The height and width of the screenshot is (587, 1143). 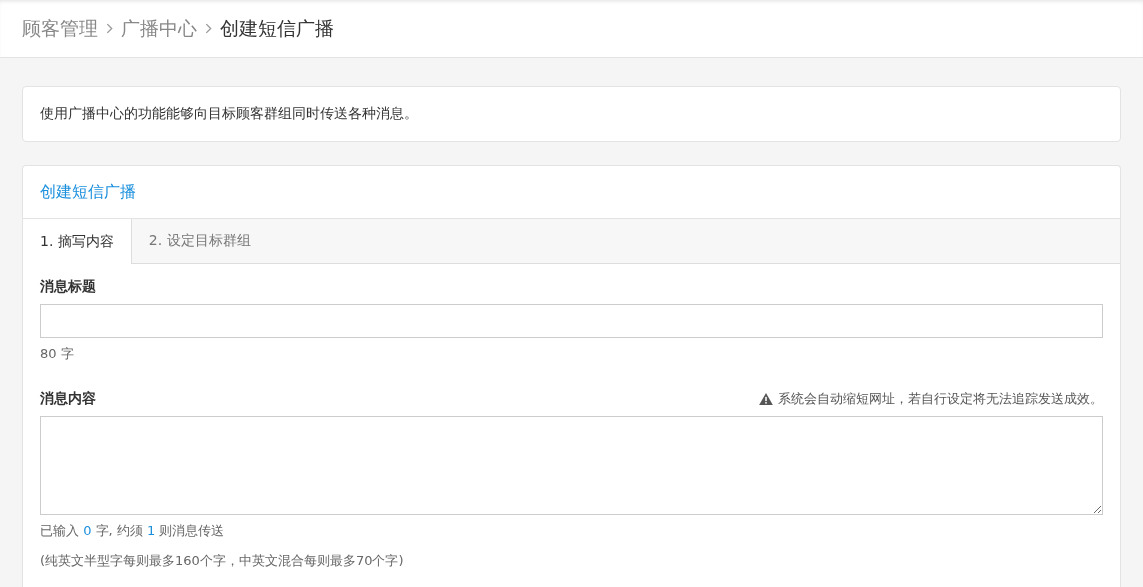 What do you see at coordinates (159, 28) in the screenshot?
I see `breadcrumb-item: 广播中心` at bounding box center [159, 28].